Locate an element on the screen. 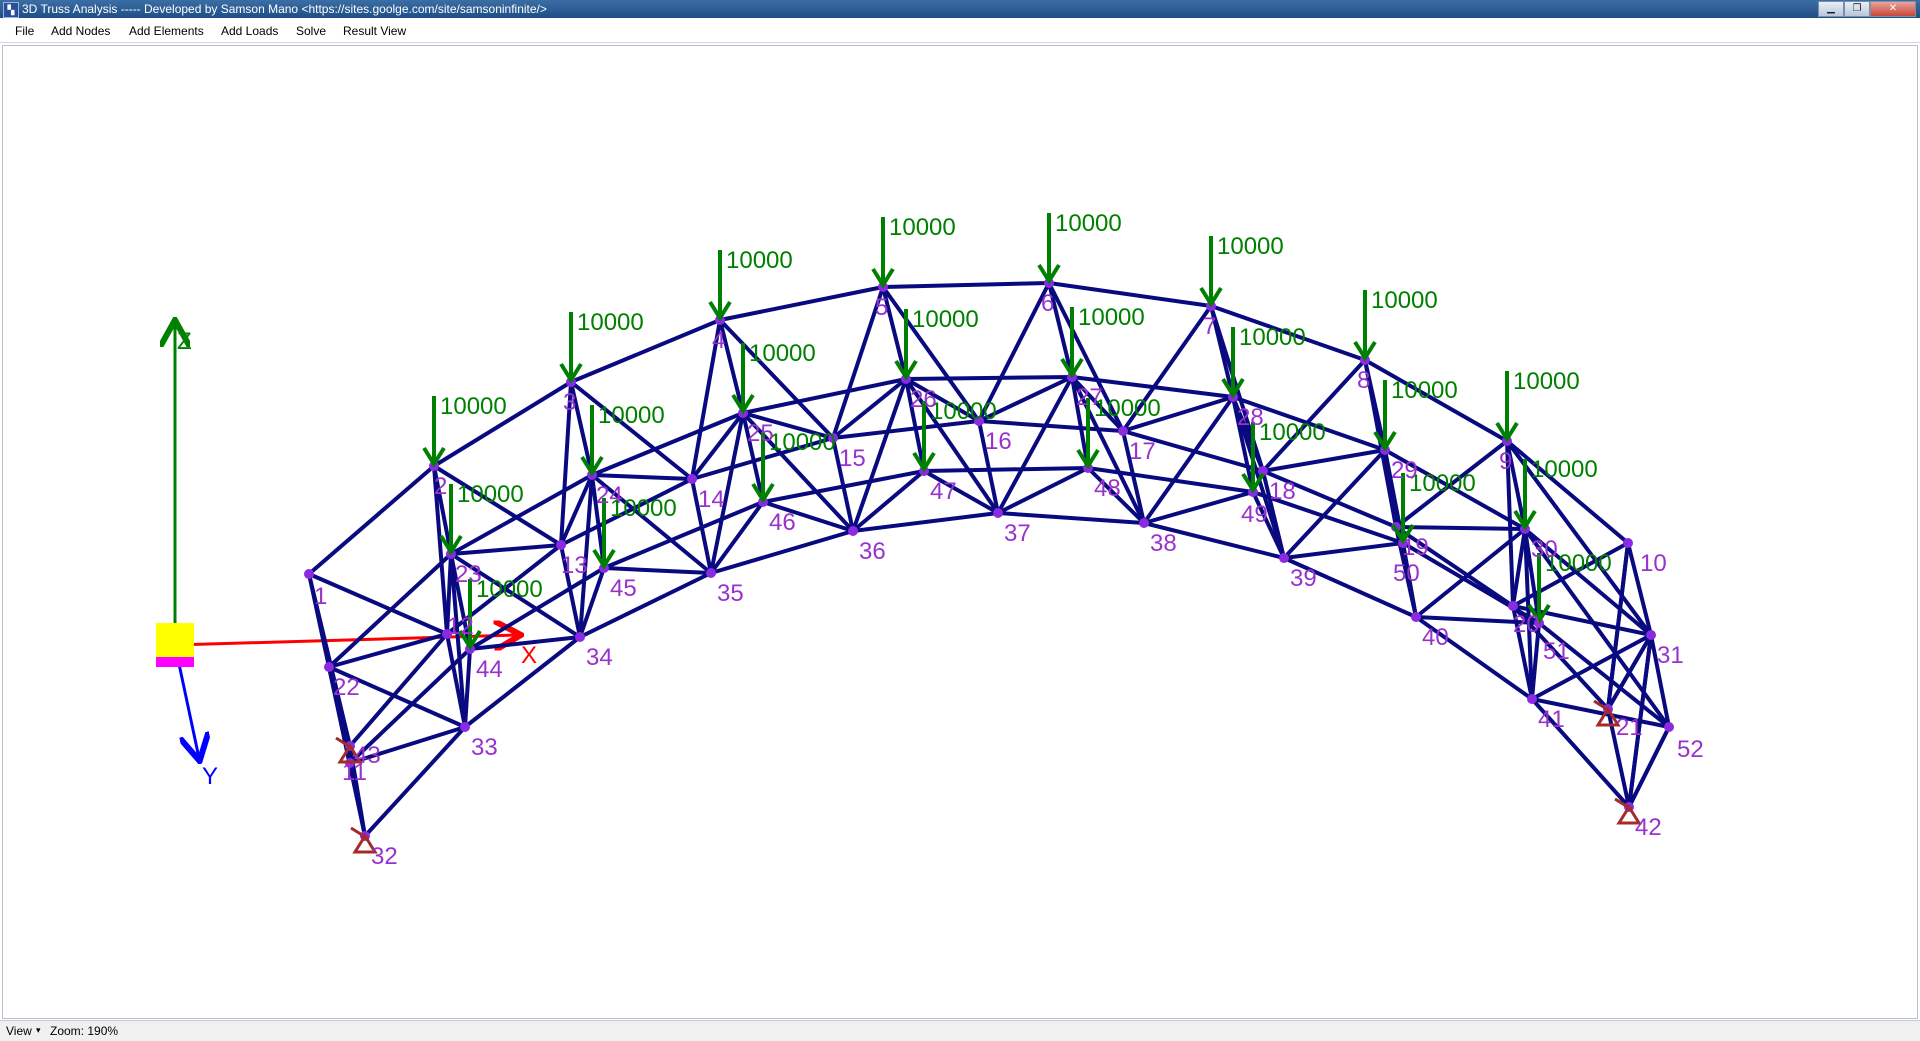 The image size is (1920, 1041). menu-add-elements: Add Elements is located at coordinates (166, 31).